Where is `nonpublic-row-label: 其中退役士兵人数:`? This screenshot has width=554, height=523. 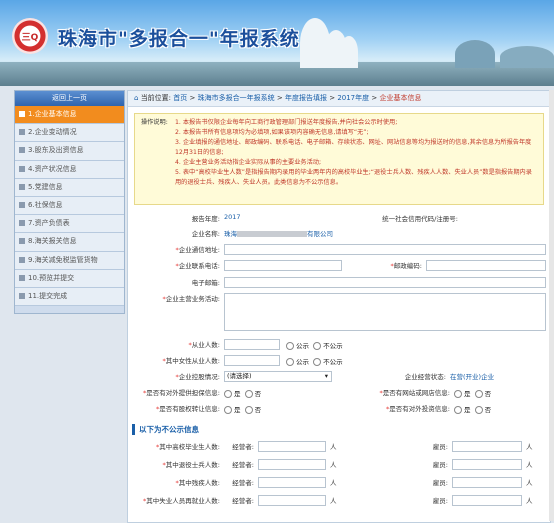
nonpublic-row-label: 其中退役士兵人数: is located at coordinates (192, 465).